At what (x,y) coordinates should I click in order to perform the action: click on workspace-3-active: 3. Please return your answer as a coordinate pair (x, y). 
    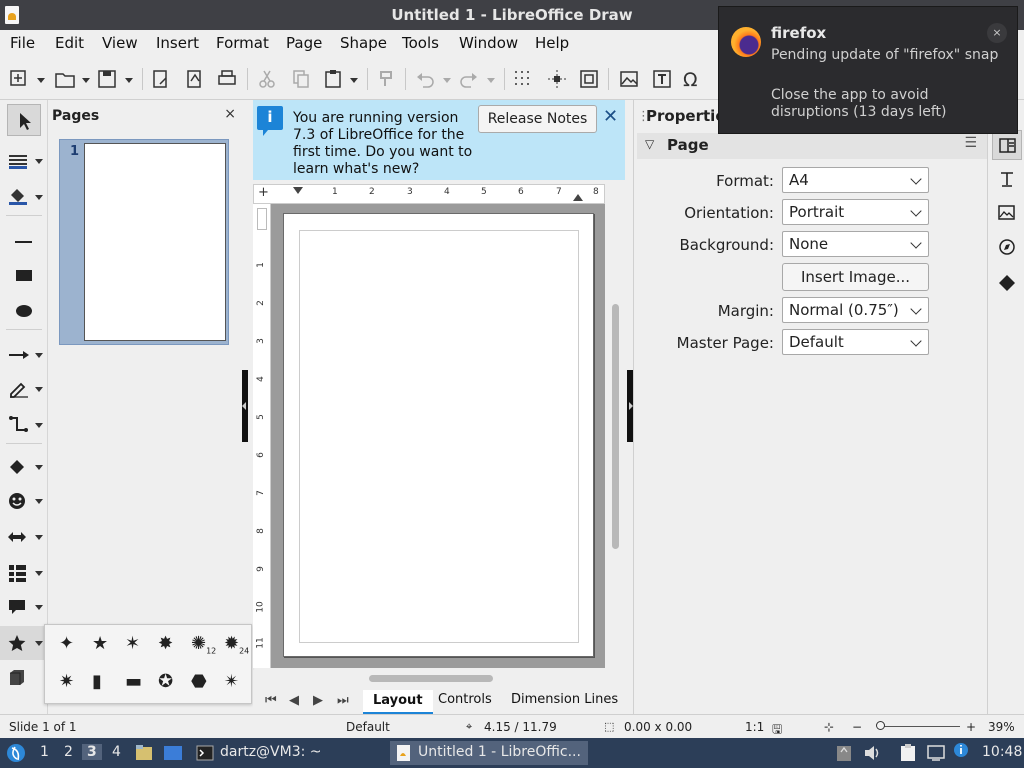
    Looking at the image, I should click on (92, 752).